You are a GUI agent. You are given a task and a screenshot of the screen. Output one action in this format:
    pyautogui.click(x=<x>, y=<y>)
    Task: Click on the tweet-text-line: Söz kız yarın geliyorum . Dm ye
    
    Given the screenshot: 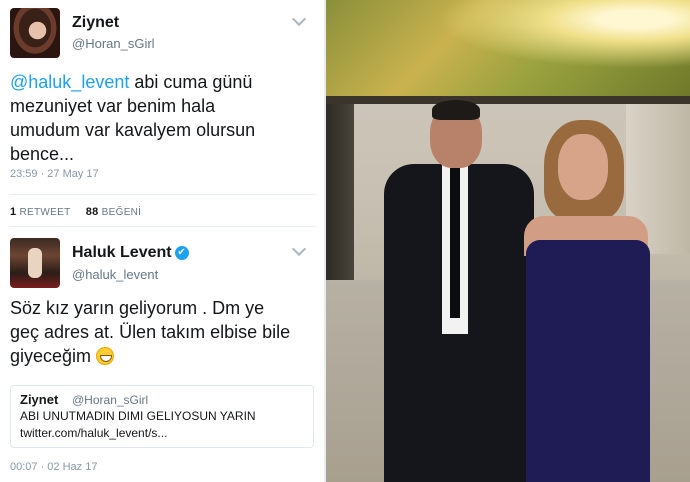 What is the action you would take?
    pyautogui.click(x=137, y=308)
    